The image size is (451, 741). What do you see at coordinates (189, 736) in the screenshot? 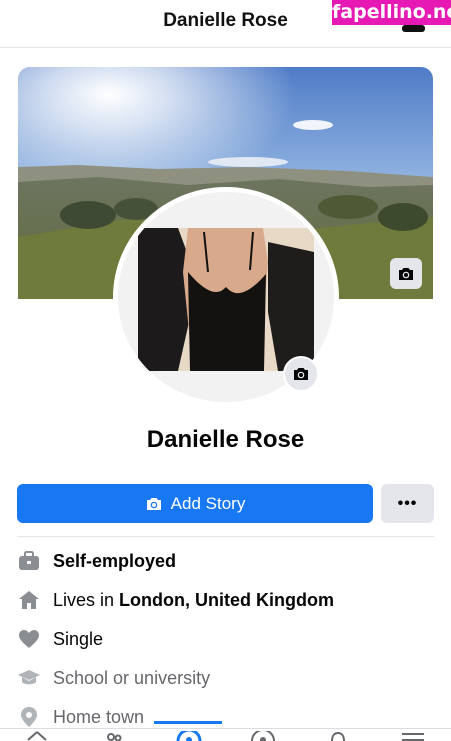
I see `profile-tab-icon` at bounding box center [189, 736].